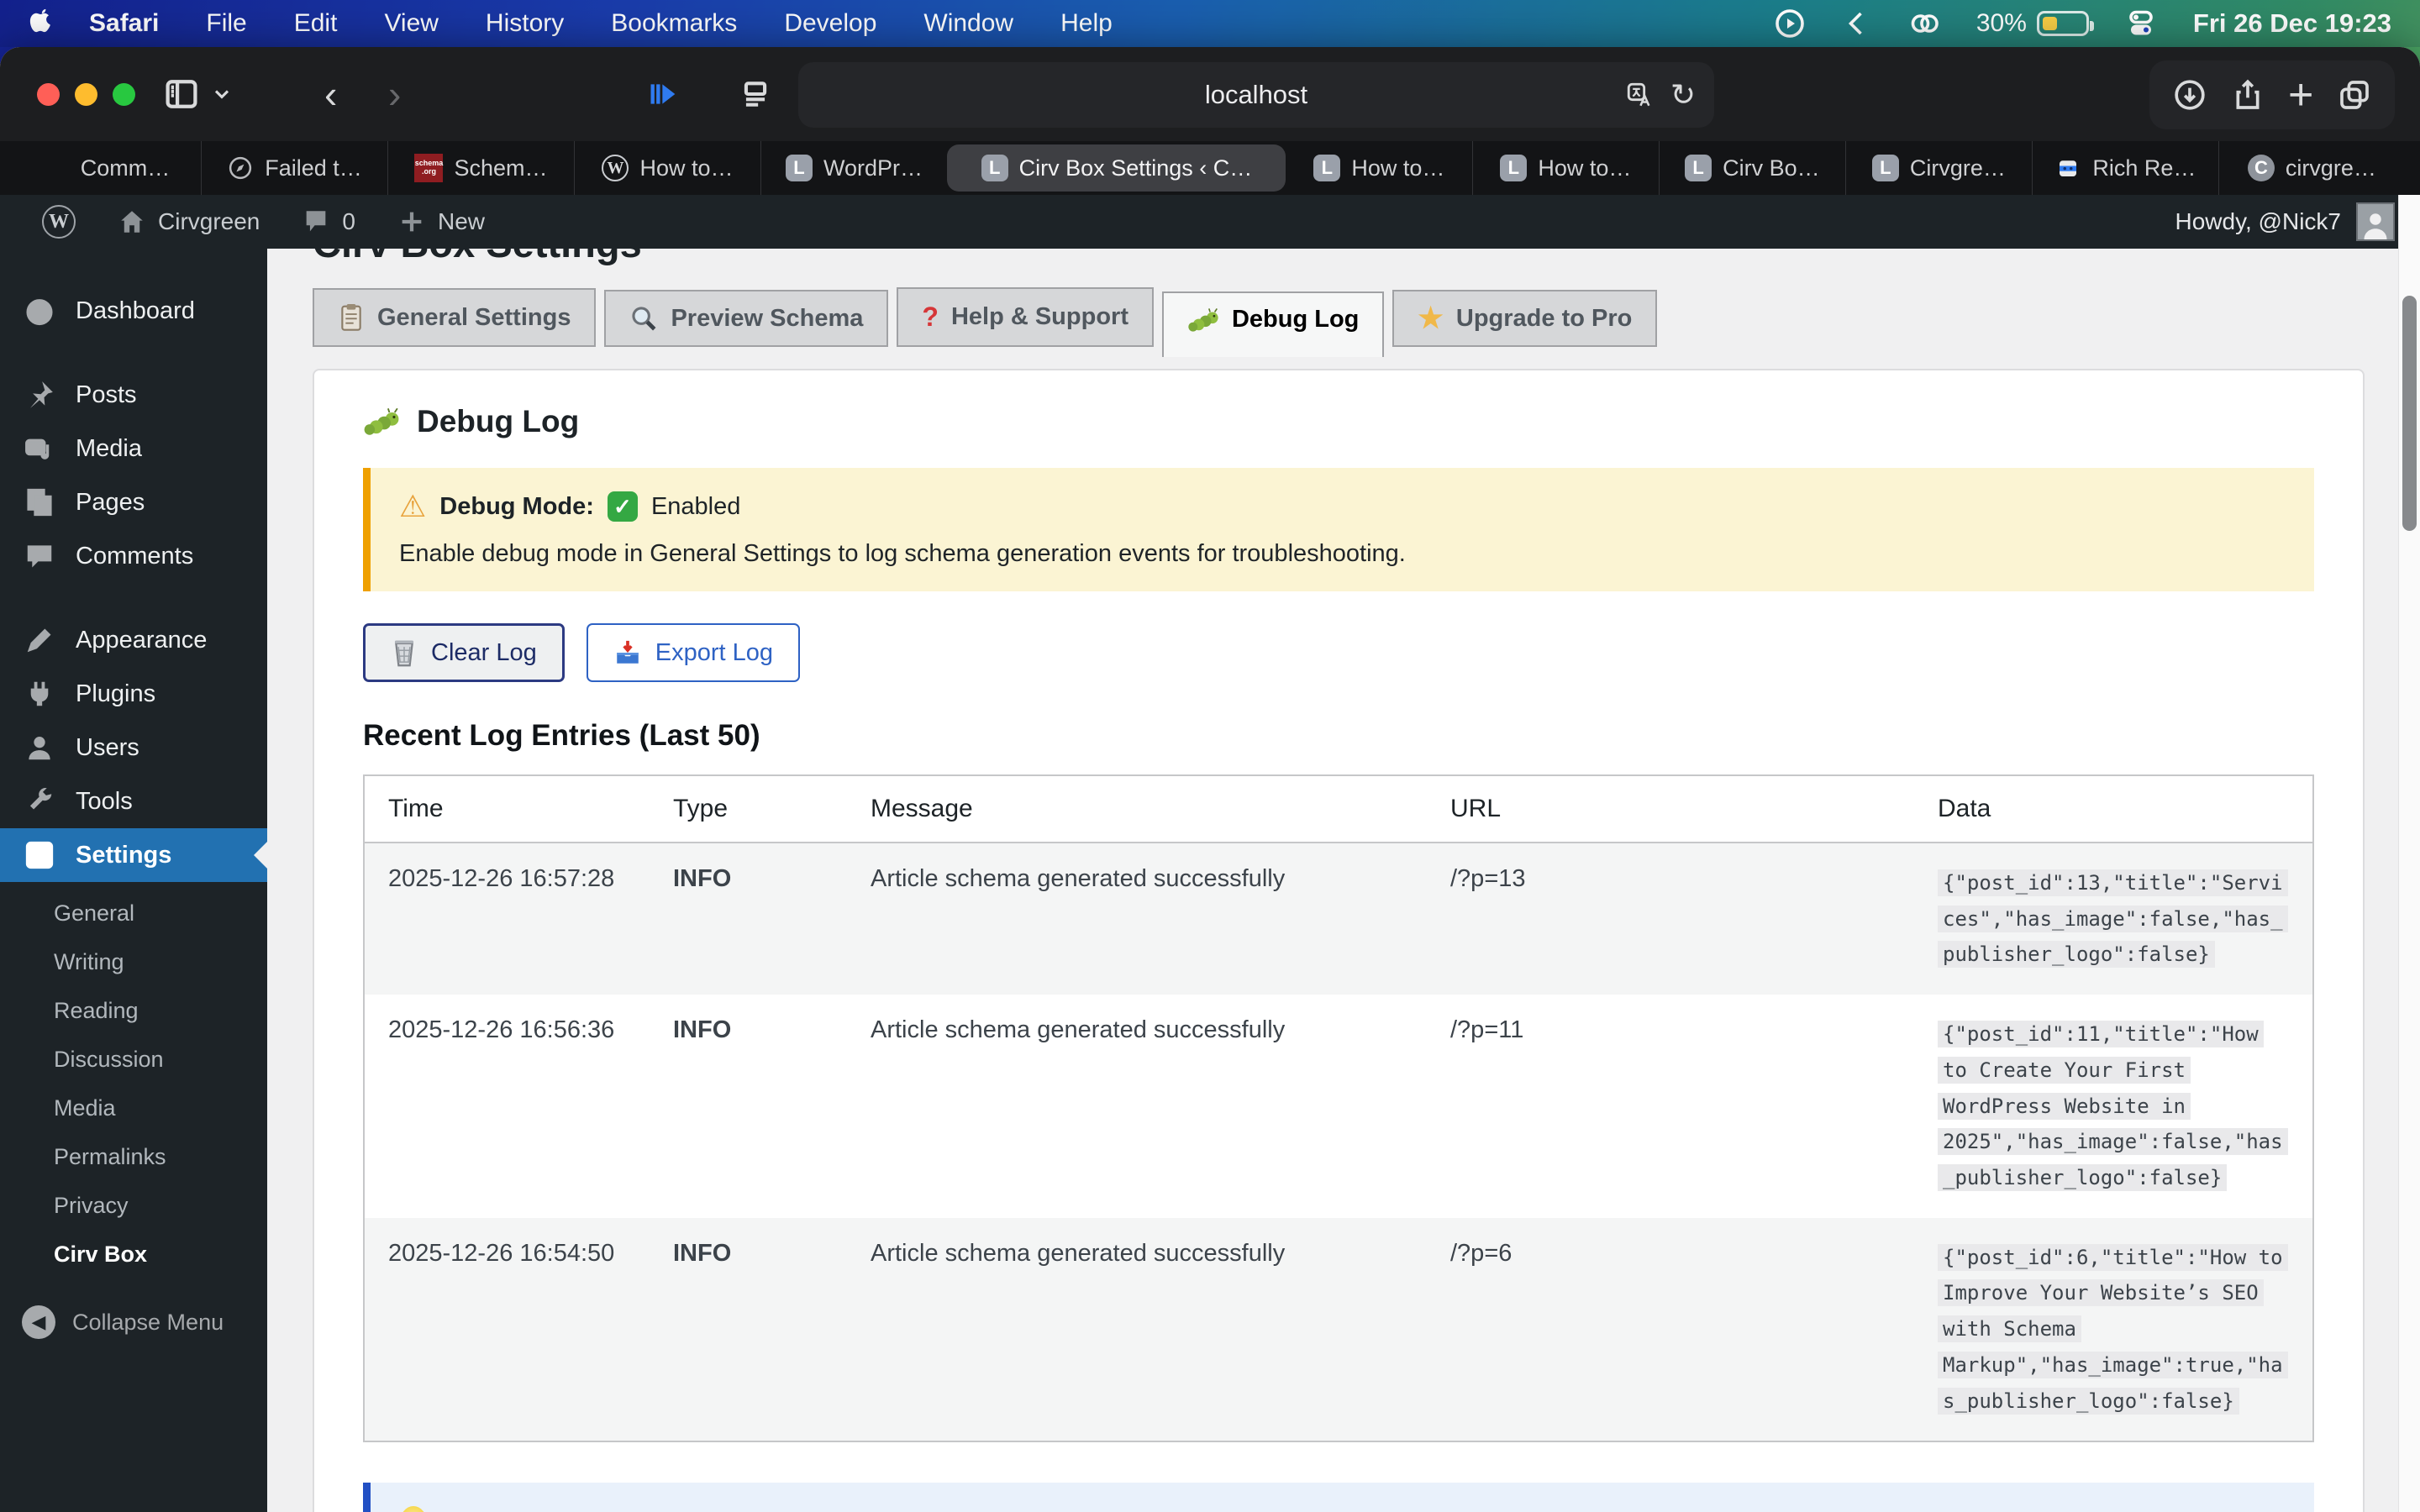 This screenshot has width=2420, height=1512. Describe the element at coordinates (226, 23) in the screenshot. I see `menu-file: File` at that location.